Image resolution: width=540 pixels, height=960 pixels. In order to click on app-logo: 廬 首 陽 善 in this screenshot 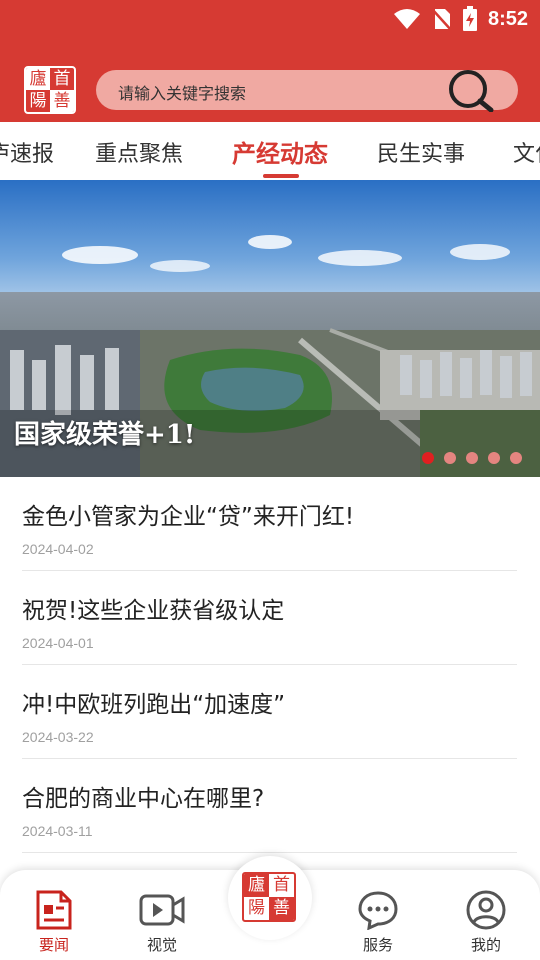, I will do `click(50, 90)`.